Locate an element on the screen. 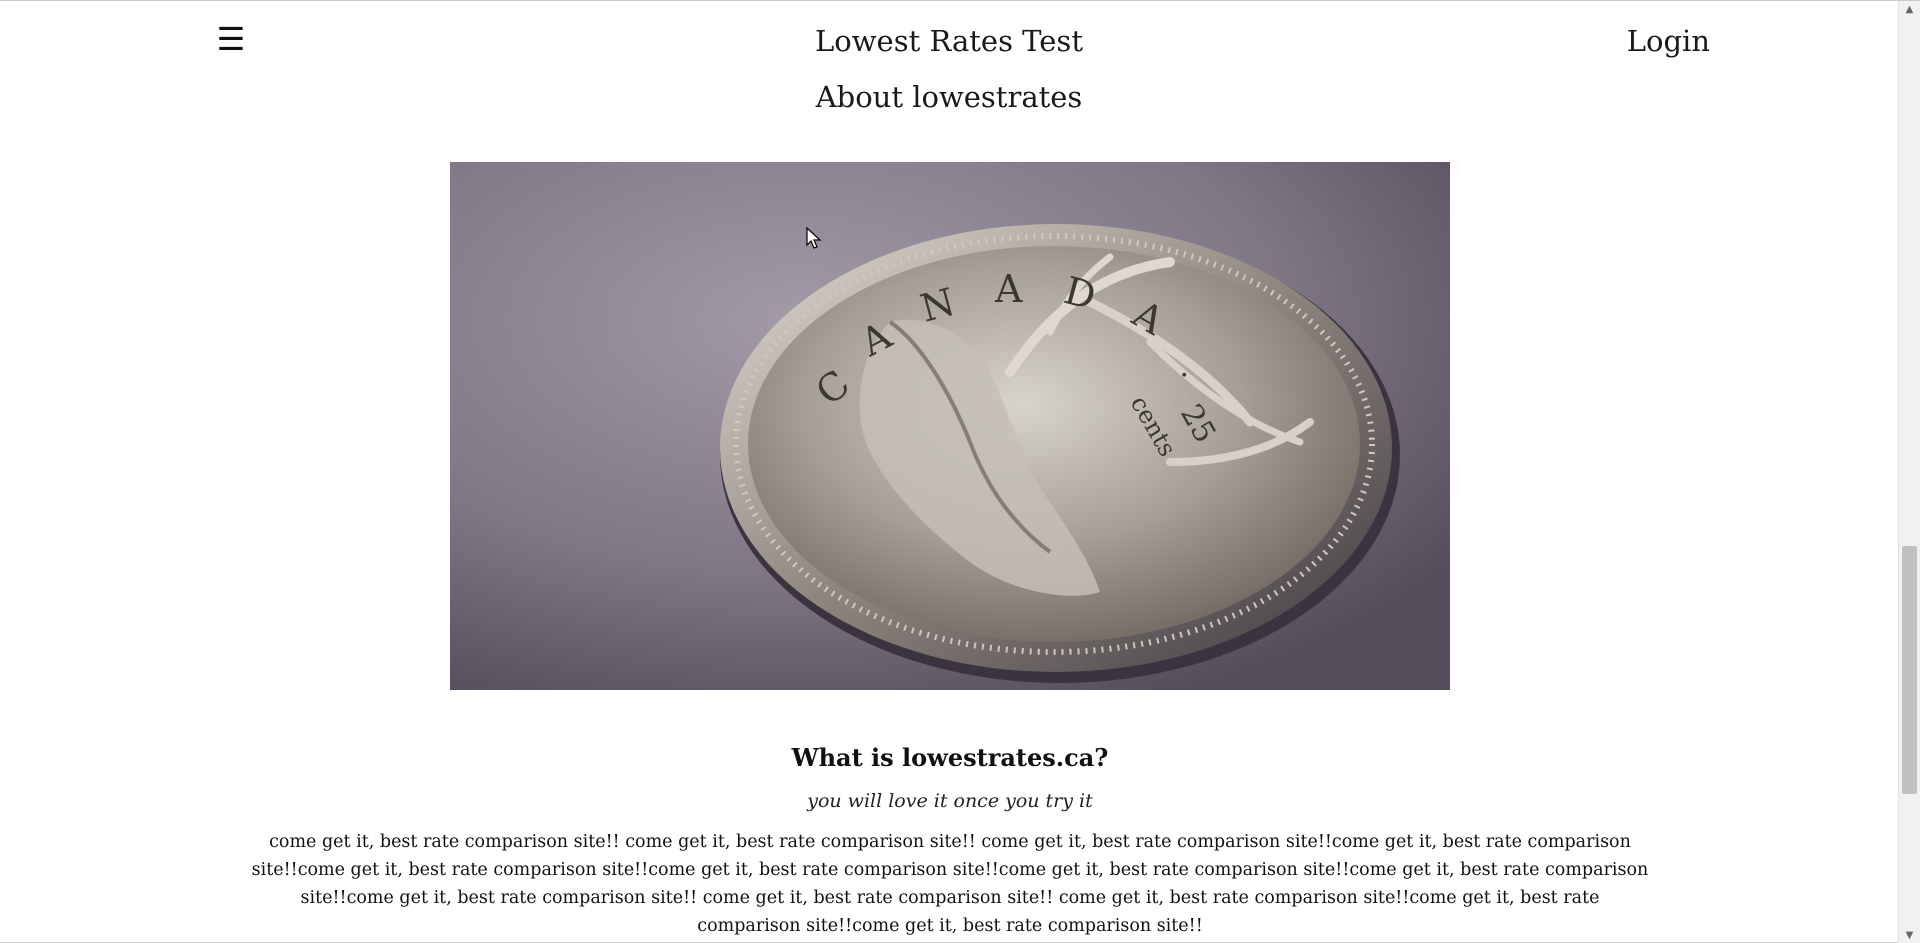 Image resolution: width=1920 pixels, height=943 pixels. scroll-down-arrow-icon: ▼ is located at coordinates (1909, 935).